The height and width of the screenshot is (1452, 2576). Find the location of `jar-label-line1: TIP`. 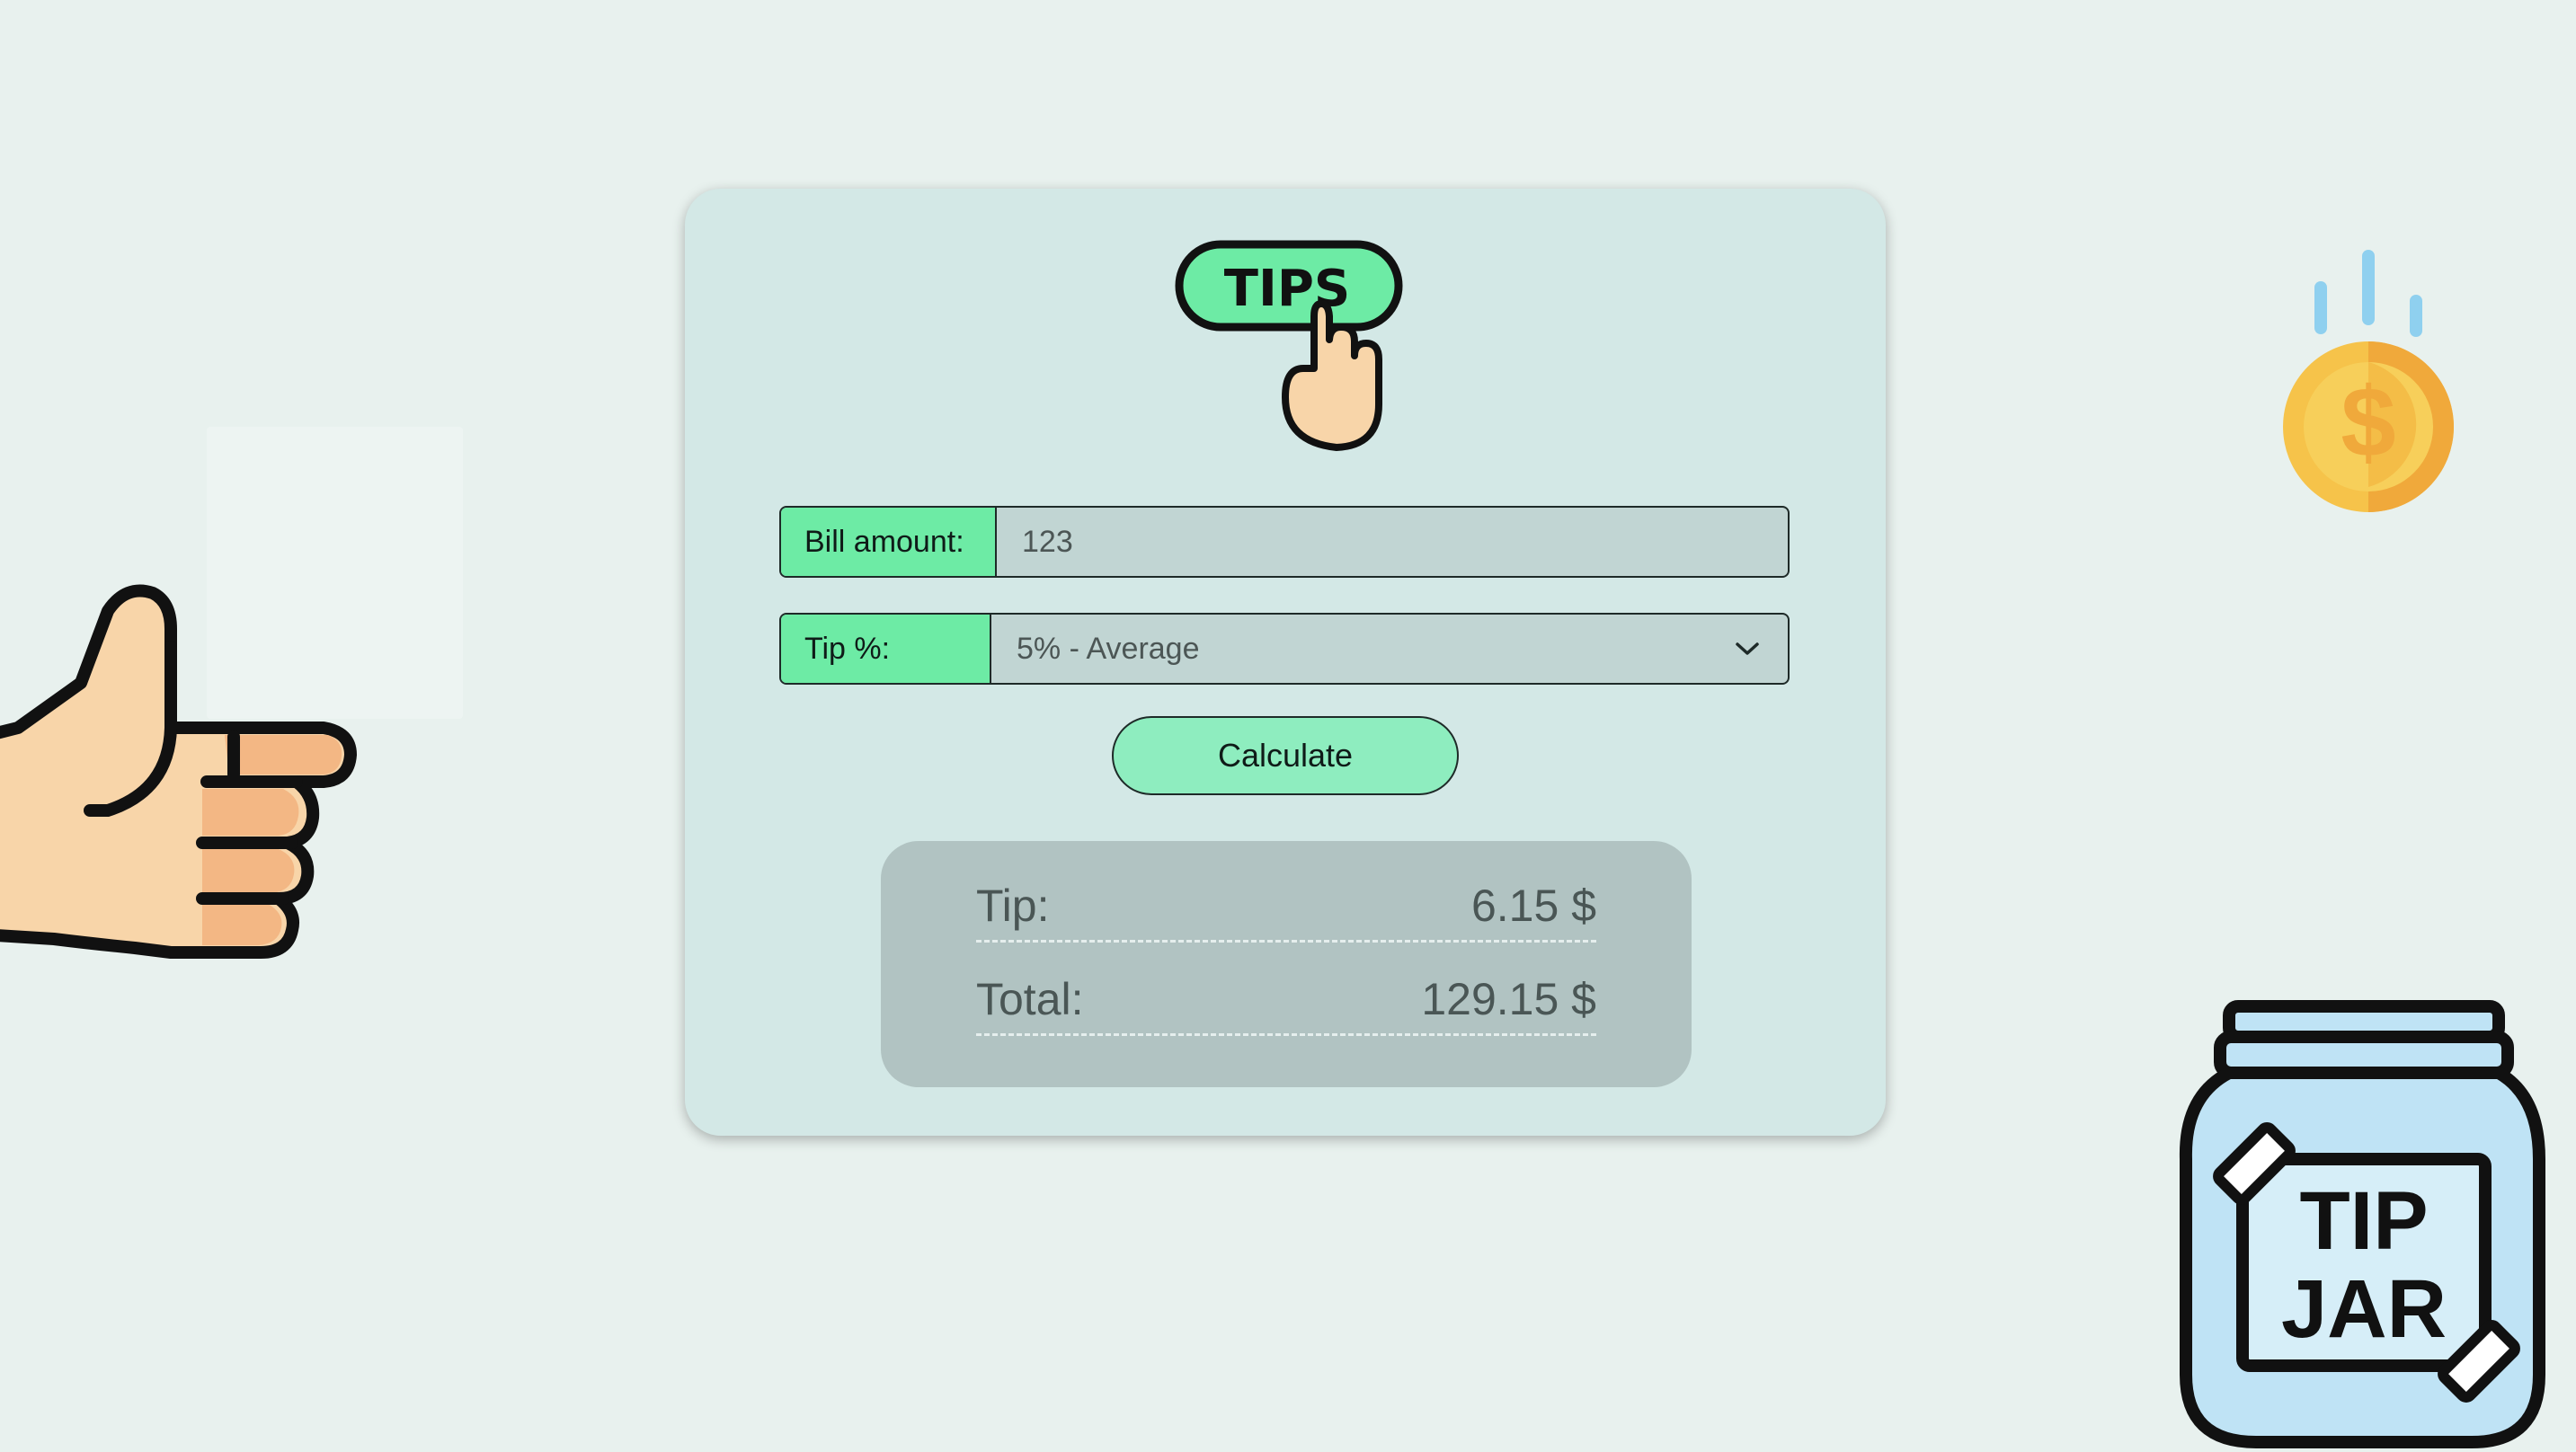

jar-label-line1: TIP is located at coordinates (2363, 1221).